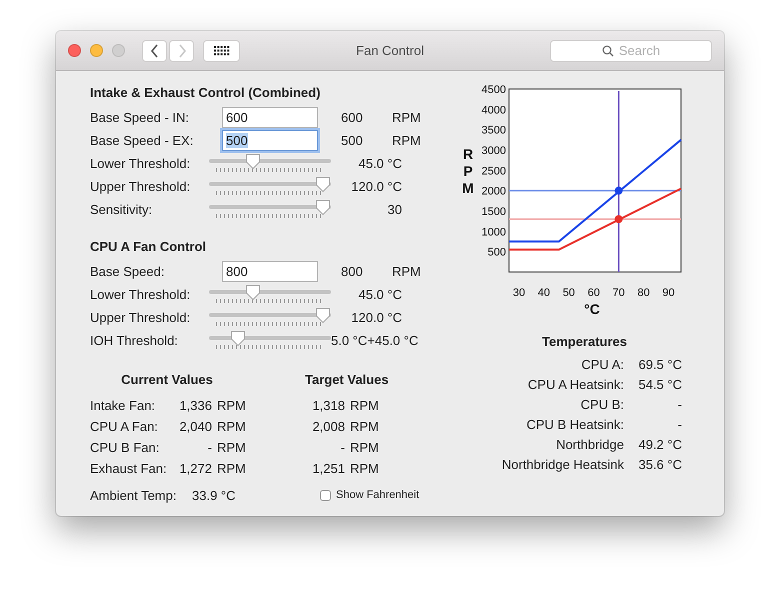  What do you see at coordinates (206, 93) in the screenshot?
I see `section-heading: Intake & Exhaust Control (Combined)` at bounding box center [206, 93].